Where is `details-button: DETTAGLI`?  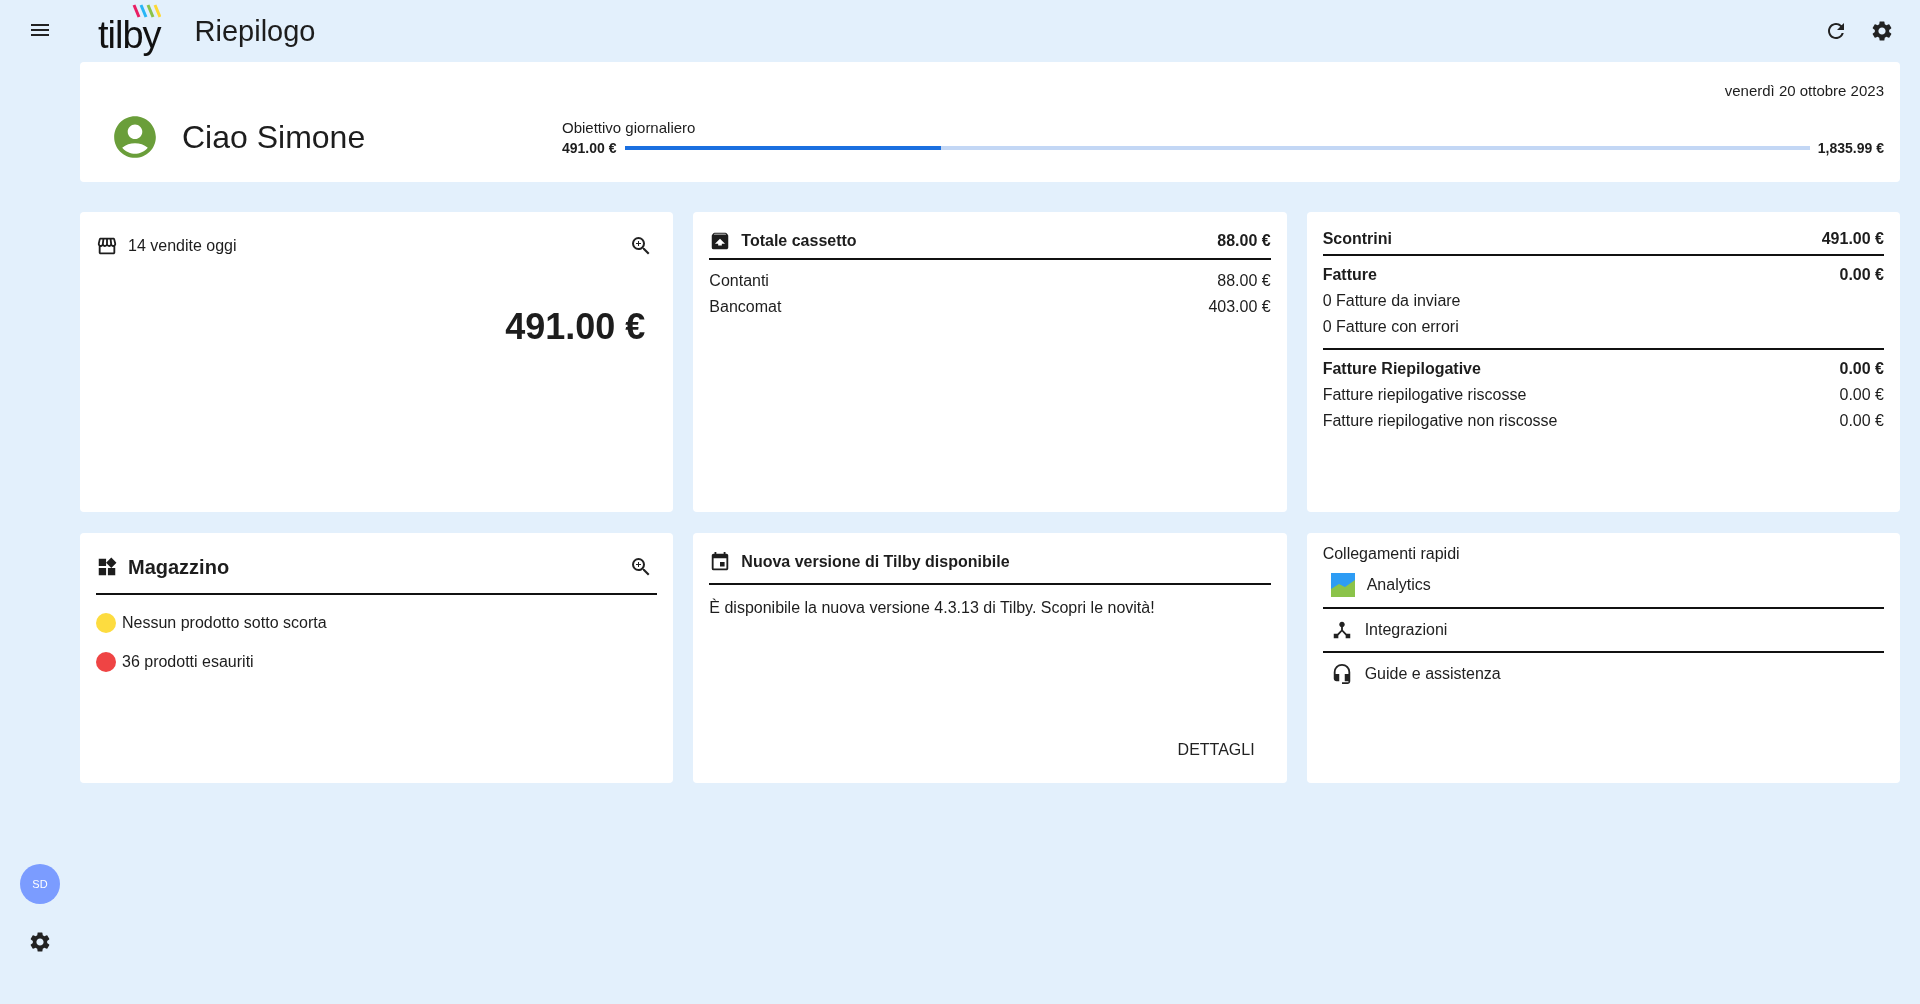
details-button: DETTAGLI is located at coordinates (1216, 750).